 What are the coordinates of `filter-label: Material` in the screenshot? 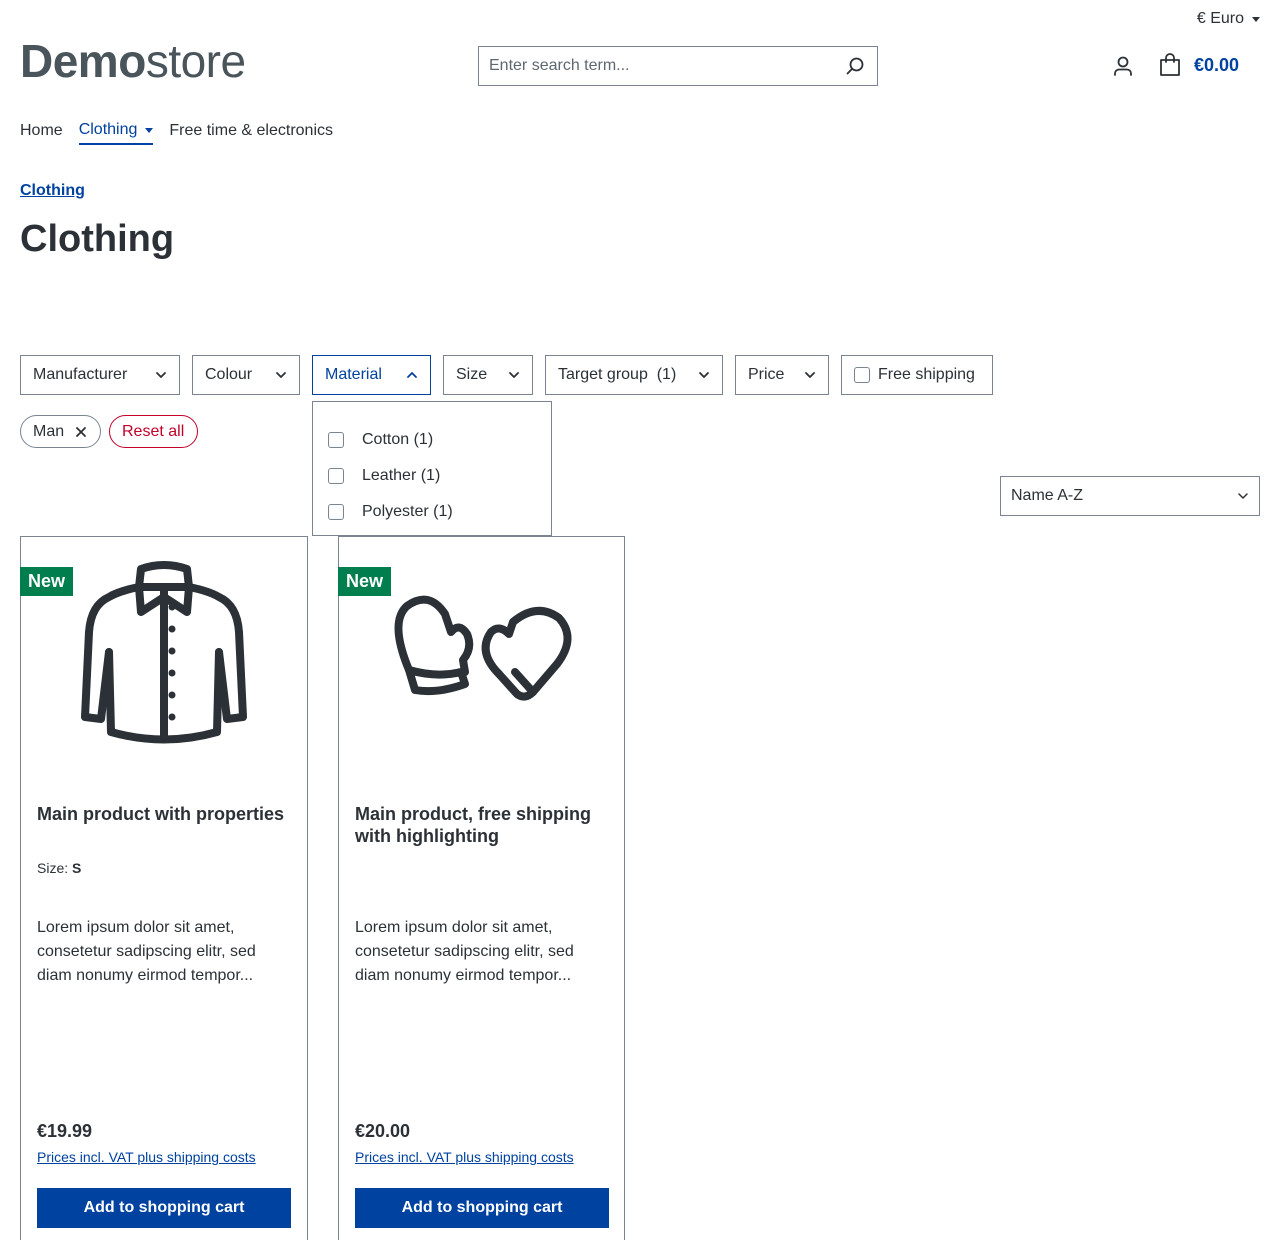 It's located at (353, 374).